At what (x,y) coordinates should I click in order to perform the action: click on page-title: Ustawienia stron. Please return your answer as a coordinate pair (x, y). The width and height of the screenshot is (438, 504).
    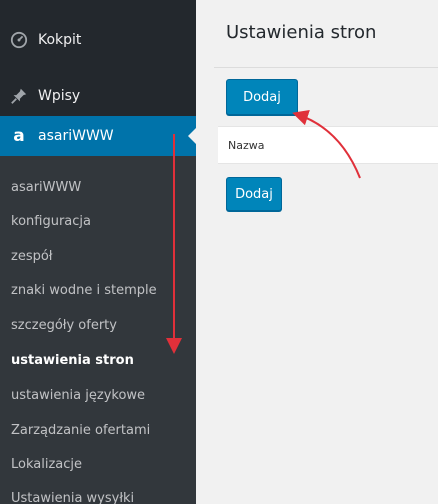
    Looking at the image, I should click on (301, 32).